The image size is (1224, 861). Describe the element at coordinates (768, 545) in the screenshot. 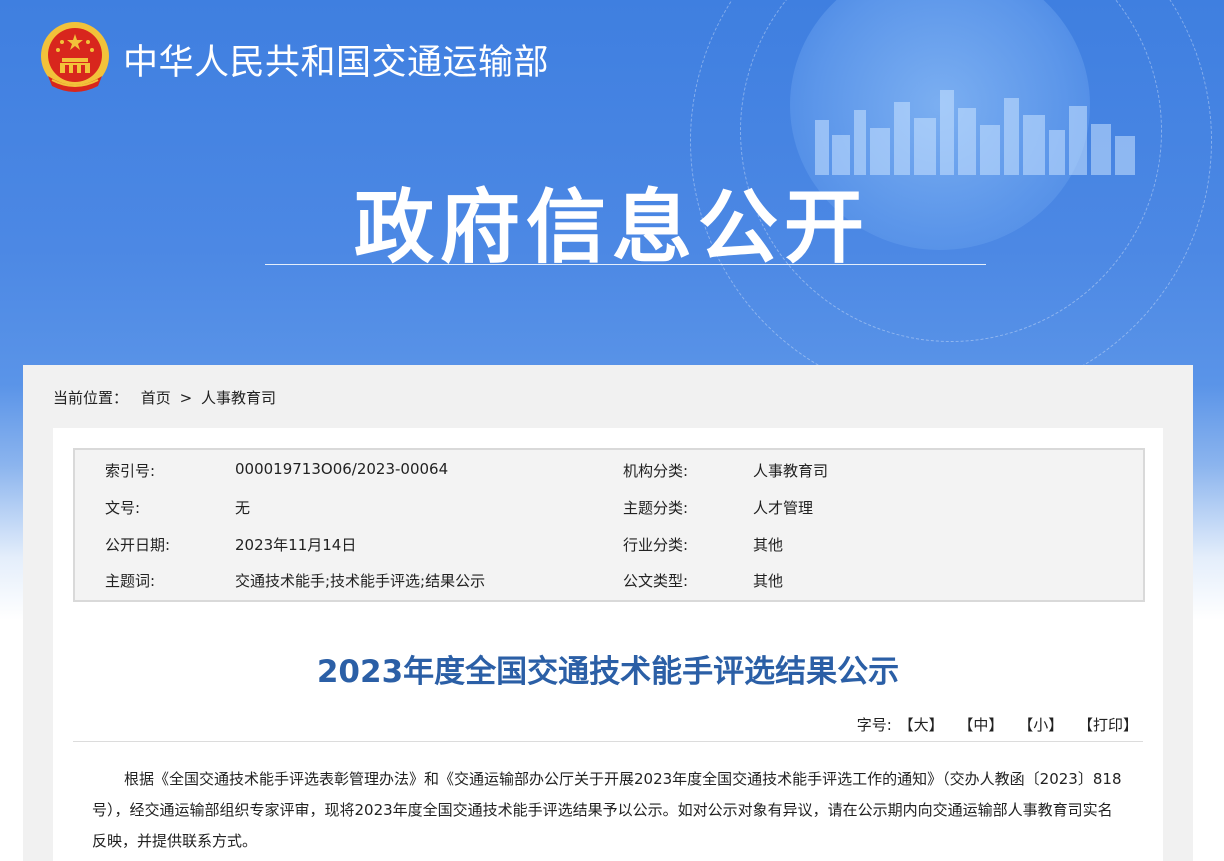

I see `meta-value-industry: 其他` at that location.